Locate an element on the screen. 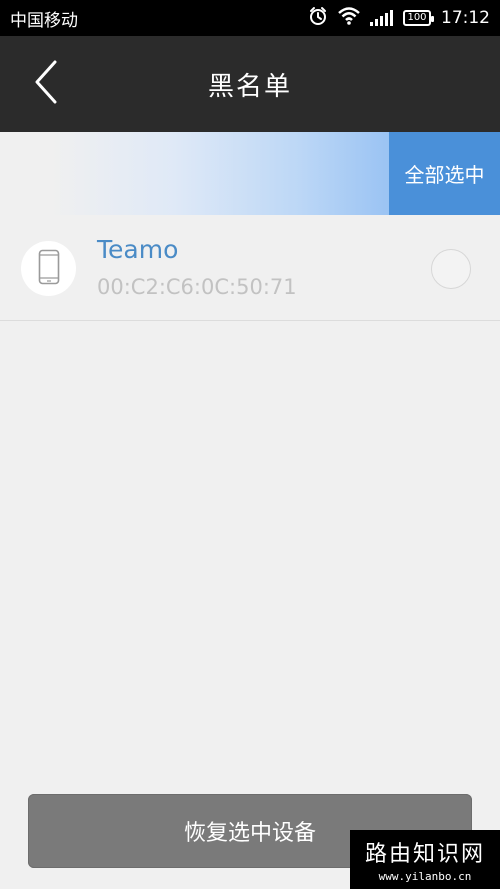 The height and width of the screenshot is (889, 500). chevron-left-icon is located at coordinates (46, 84).